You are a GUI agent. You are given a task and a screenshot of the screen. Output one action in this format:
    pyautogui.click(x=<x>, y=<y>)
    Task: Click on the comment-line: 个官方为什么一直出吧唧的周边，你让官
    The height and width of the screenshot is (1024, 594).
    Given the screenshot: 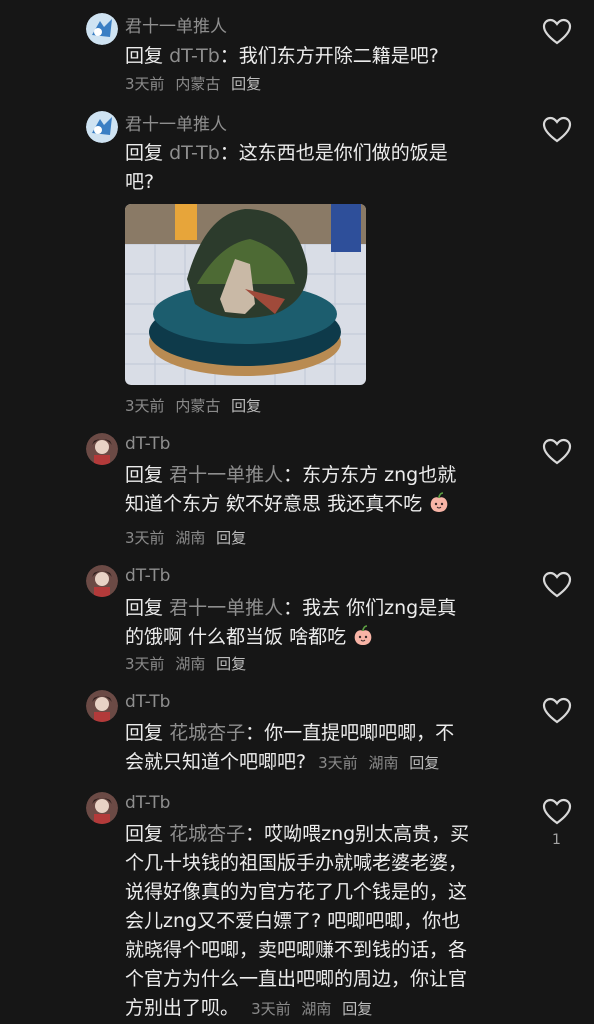 What is the action you would take?
    pyautogui.click(x=296, y=979)
    